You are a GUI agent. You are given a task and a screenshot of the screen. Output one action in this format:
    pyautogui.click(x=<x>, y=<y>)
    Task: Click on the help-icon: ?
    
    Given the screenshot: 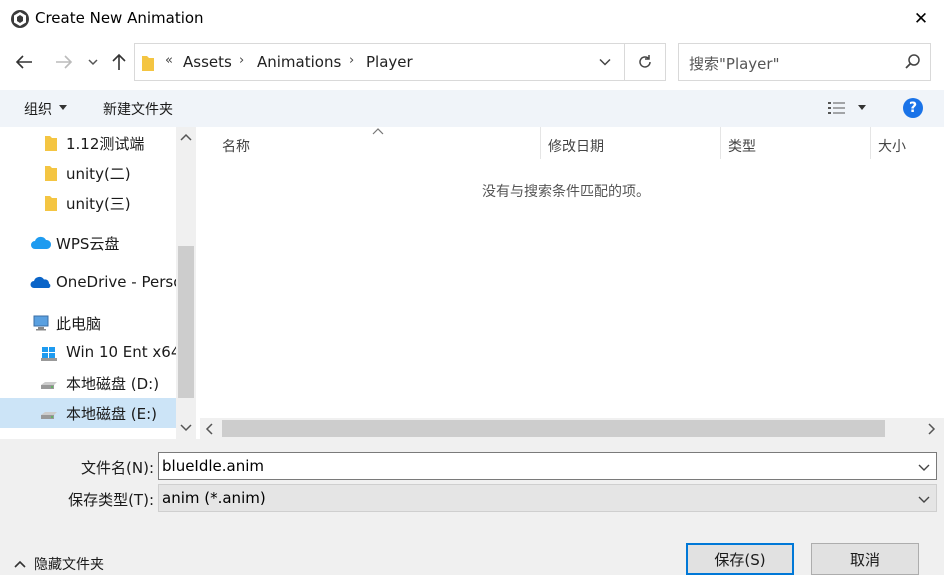 What is the action you would take?
    pyautogui.click(x=913, y=108)
    